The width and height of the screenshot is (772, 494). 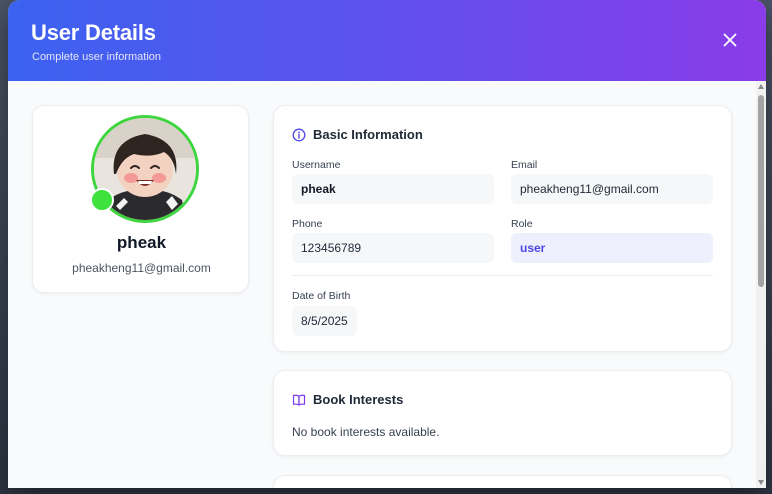 What do you see at coordinates (140, 199) in the screenshot?
I see `profile-card: pheak pheakheng11@gmail.com` at bounding box center [140, 199].